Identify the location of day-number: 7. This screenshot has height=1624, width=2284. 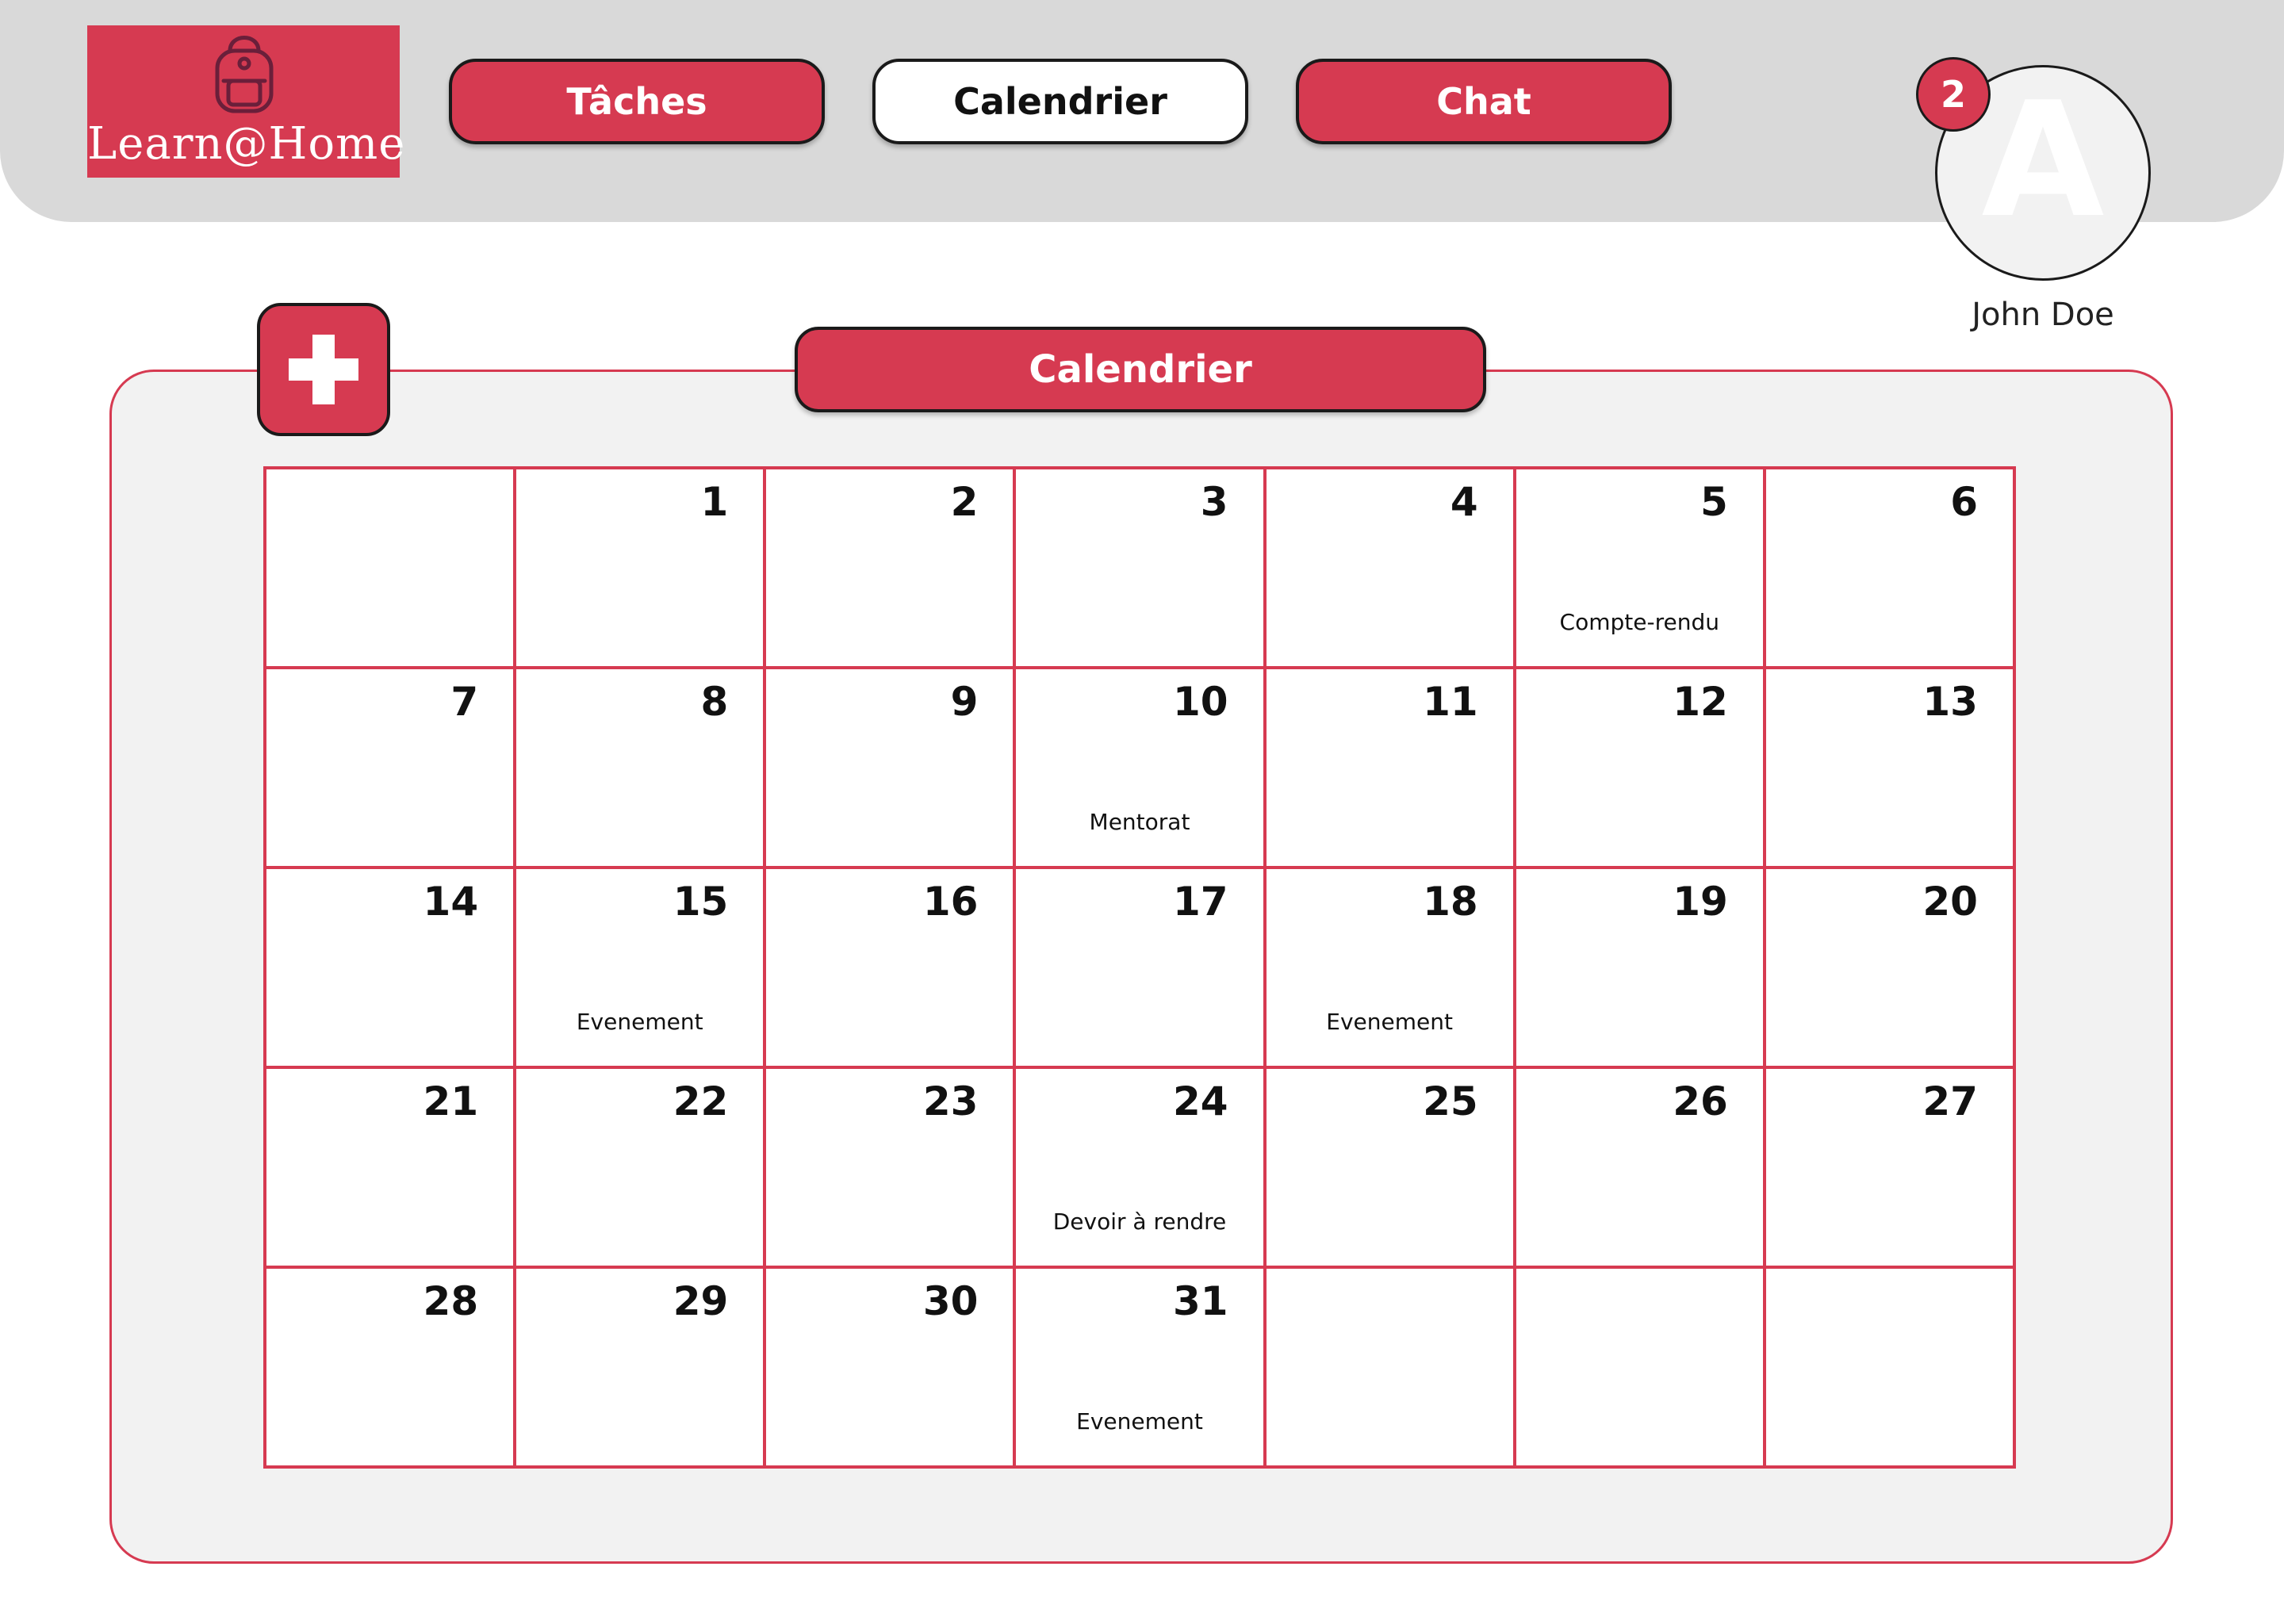
(464, 702).